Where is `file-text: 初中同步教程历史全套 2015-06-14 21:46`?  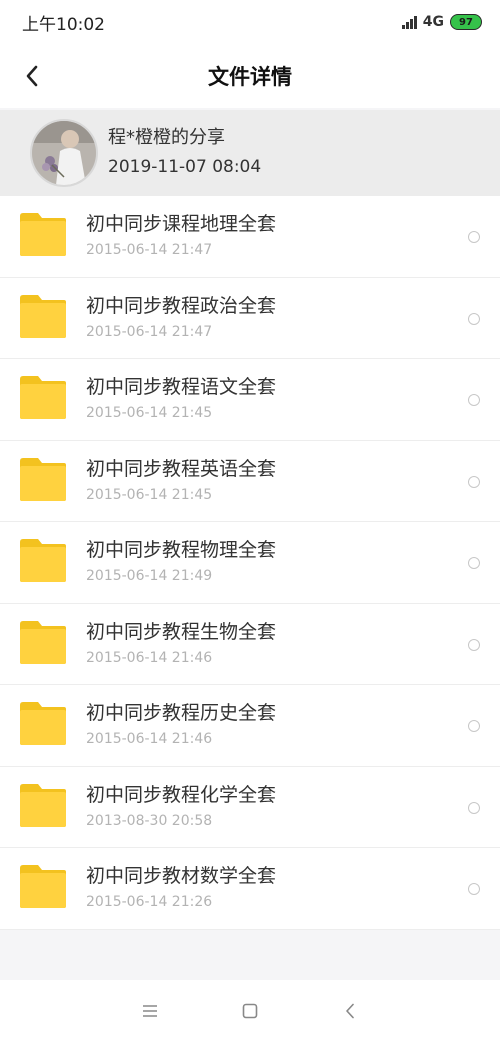 file-text: 初中同步教程历史全套 2015-06-14 21:46 is located at coordinates (181, 725).